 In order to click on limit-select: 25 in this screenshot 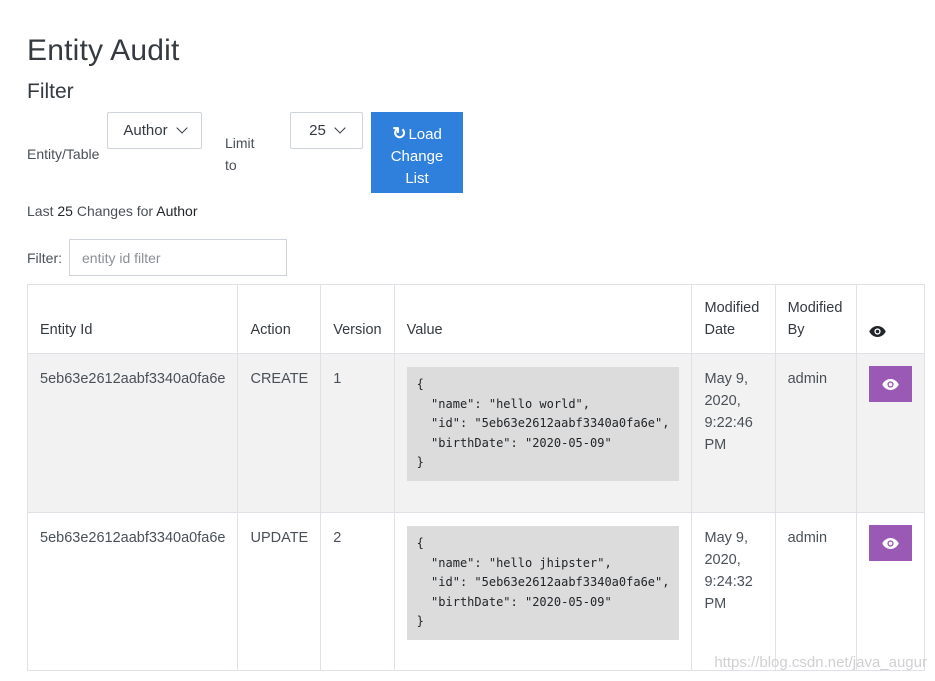, I will do `click(326, 130)`.